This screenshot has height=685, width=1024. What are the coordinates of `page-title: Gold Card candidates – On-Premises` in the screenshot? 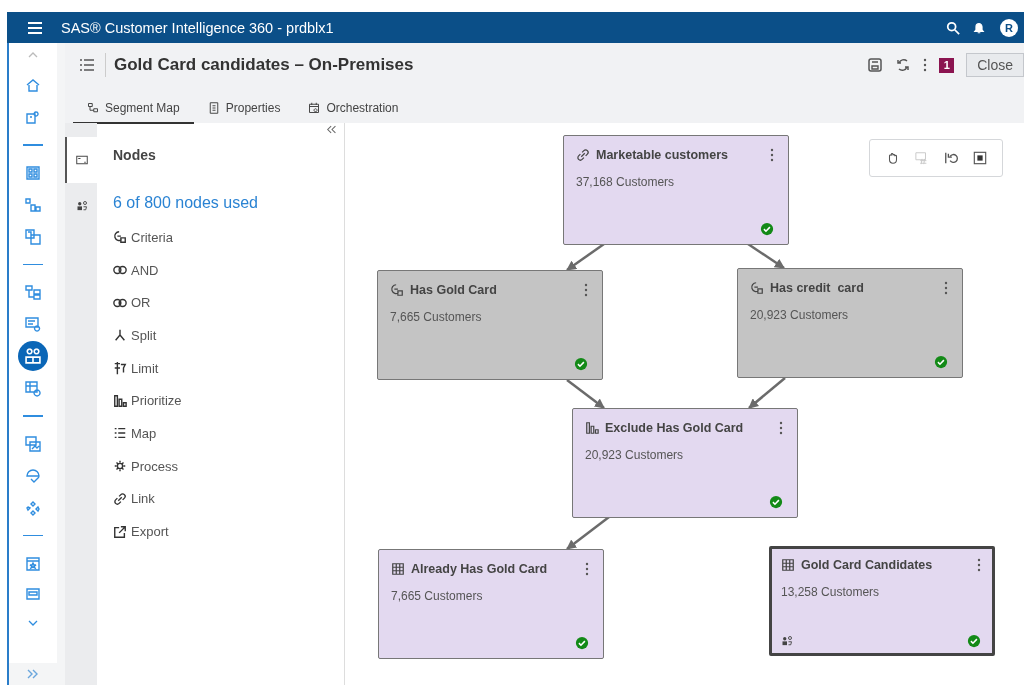 It's located at (264, 65).